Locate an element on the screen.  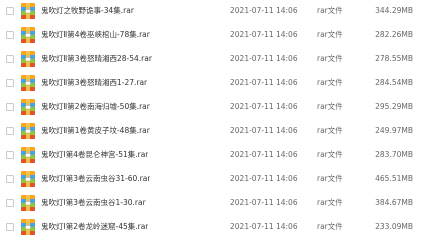
file-size: 284.54MB is located at coordinates (394, 82).